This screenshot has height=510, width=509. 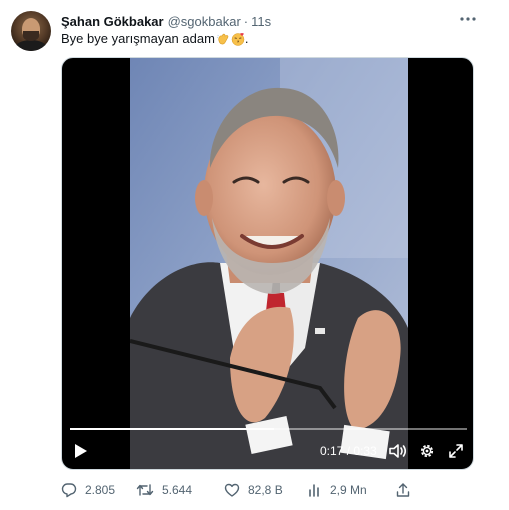 I want to click on waving-hand-emoji-icon, so click(x=223, y=39).